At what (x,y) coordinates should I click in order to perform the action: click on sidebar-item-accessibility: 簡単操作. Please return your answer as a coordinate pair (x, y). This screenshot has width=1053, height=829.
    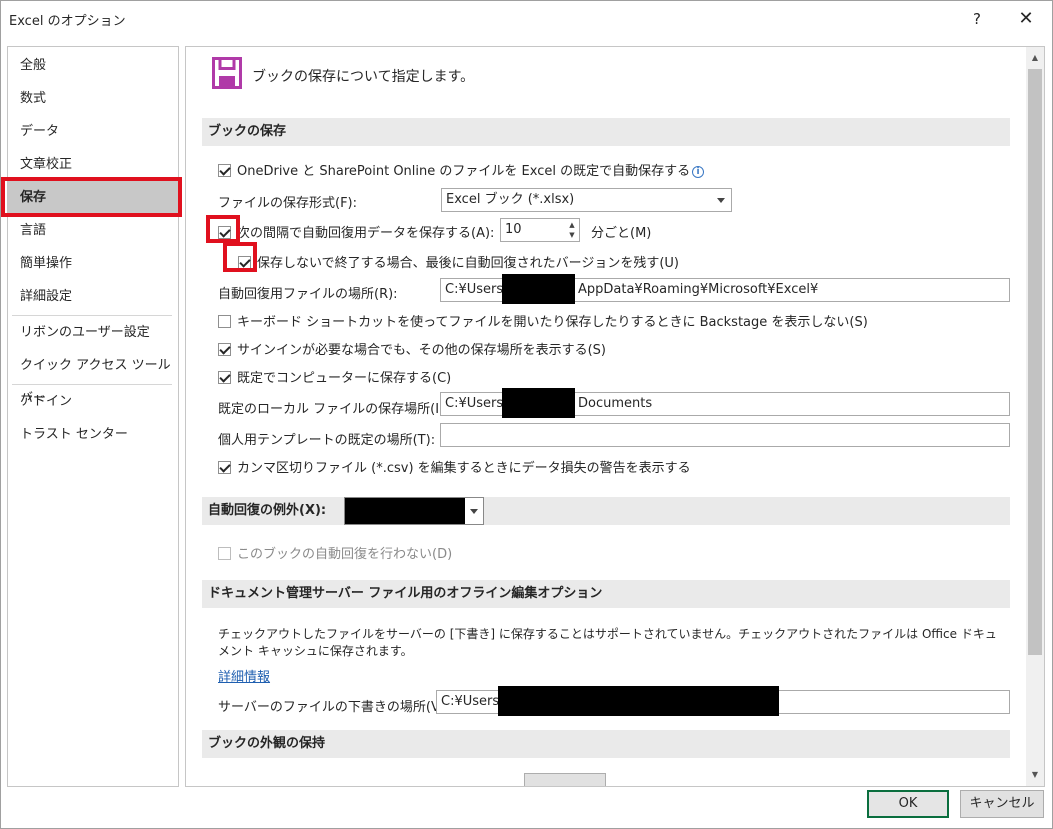
    Looking at the image, I should click on (93, 263).